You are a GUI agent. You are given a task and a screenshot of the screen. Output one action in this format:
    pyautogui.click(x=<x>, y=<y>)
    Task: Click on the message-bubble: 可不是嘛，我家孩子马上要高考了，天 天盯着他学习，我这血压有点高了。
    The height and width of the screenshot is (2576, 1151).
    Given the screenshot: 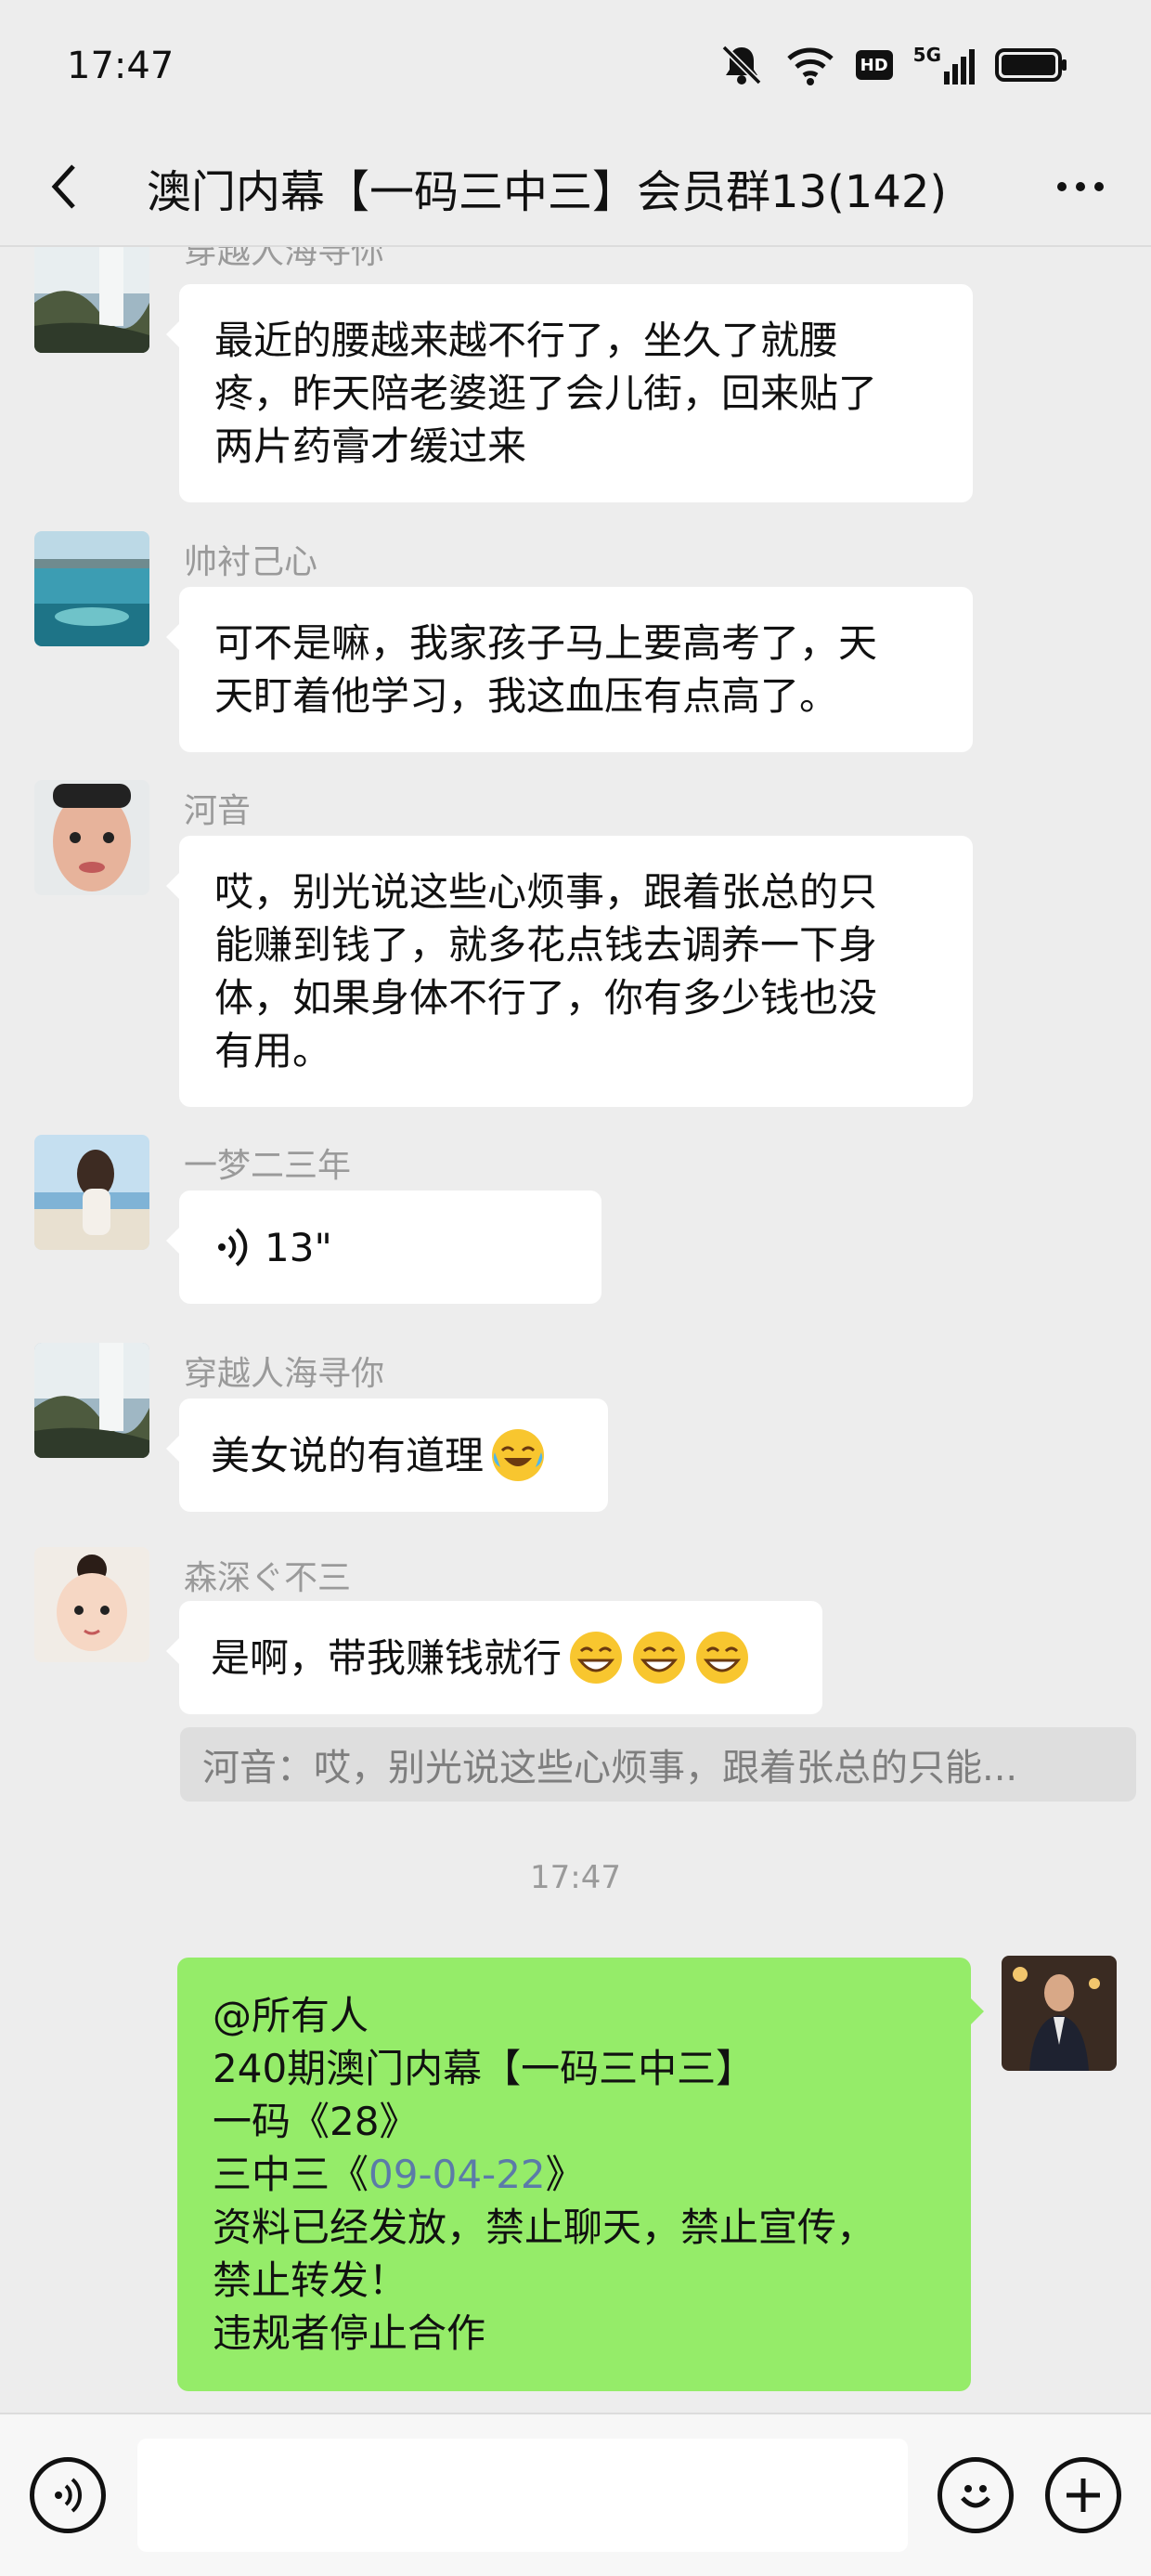 What is the action you would take?
    pyautogui.click(x=569, y=670)
    